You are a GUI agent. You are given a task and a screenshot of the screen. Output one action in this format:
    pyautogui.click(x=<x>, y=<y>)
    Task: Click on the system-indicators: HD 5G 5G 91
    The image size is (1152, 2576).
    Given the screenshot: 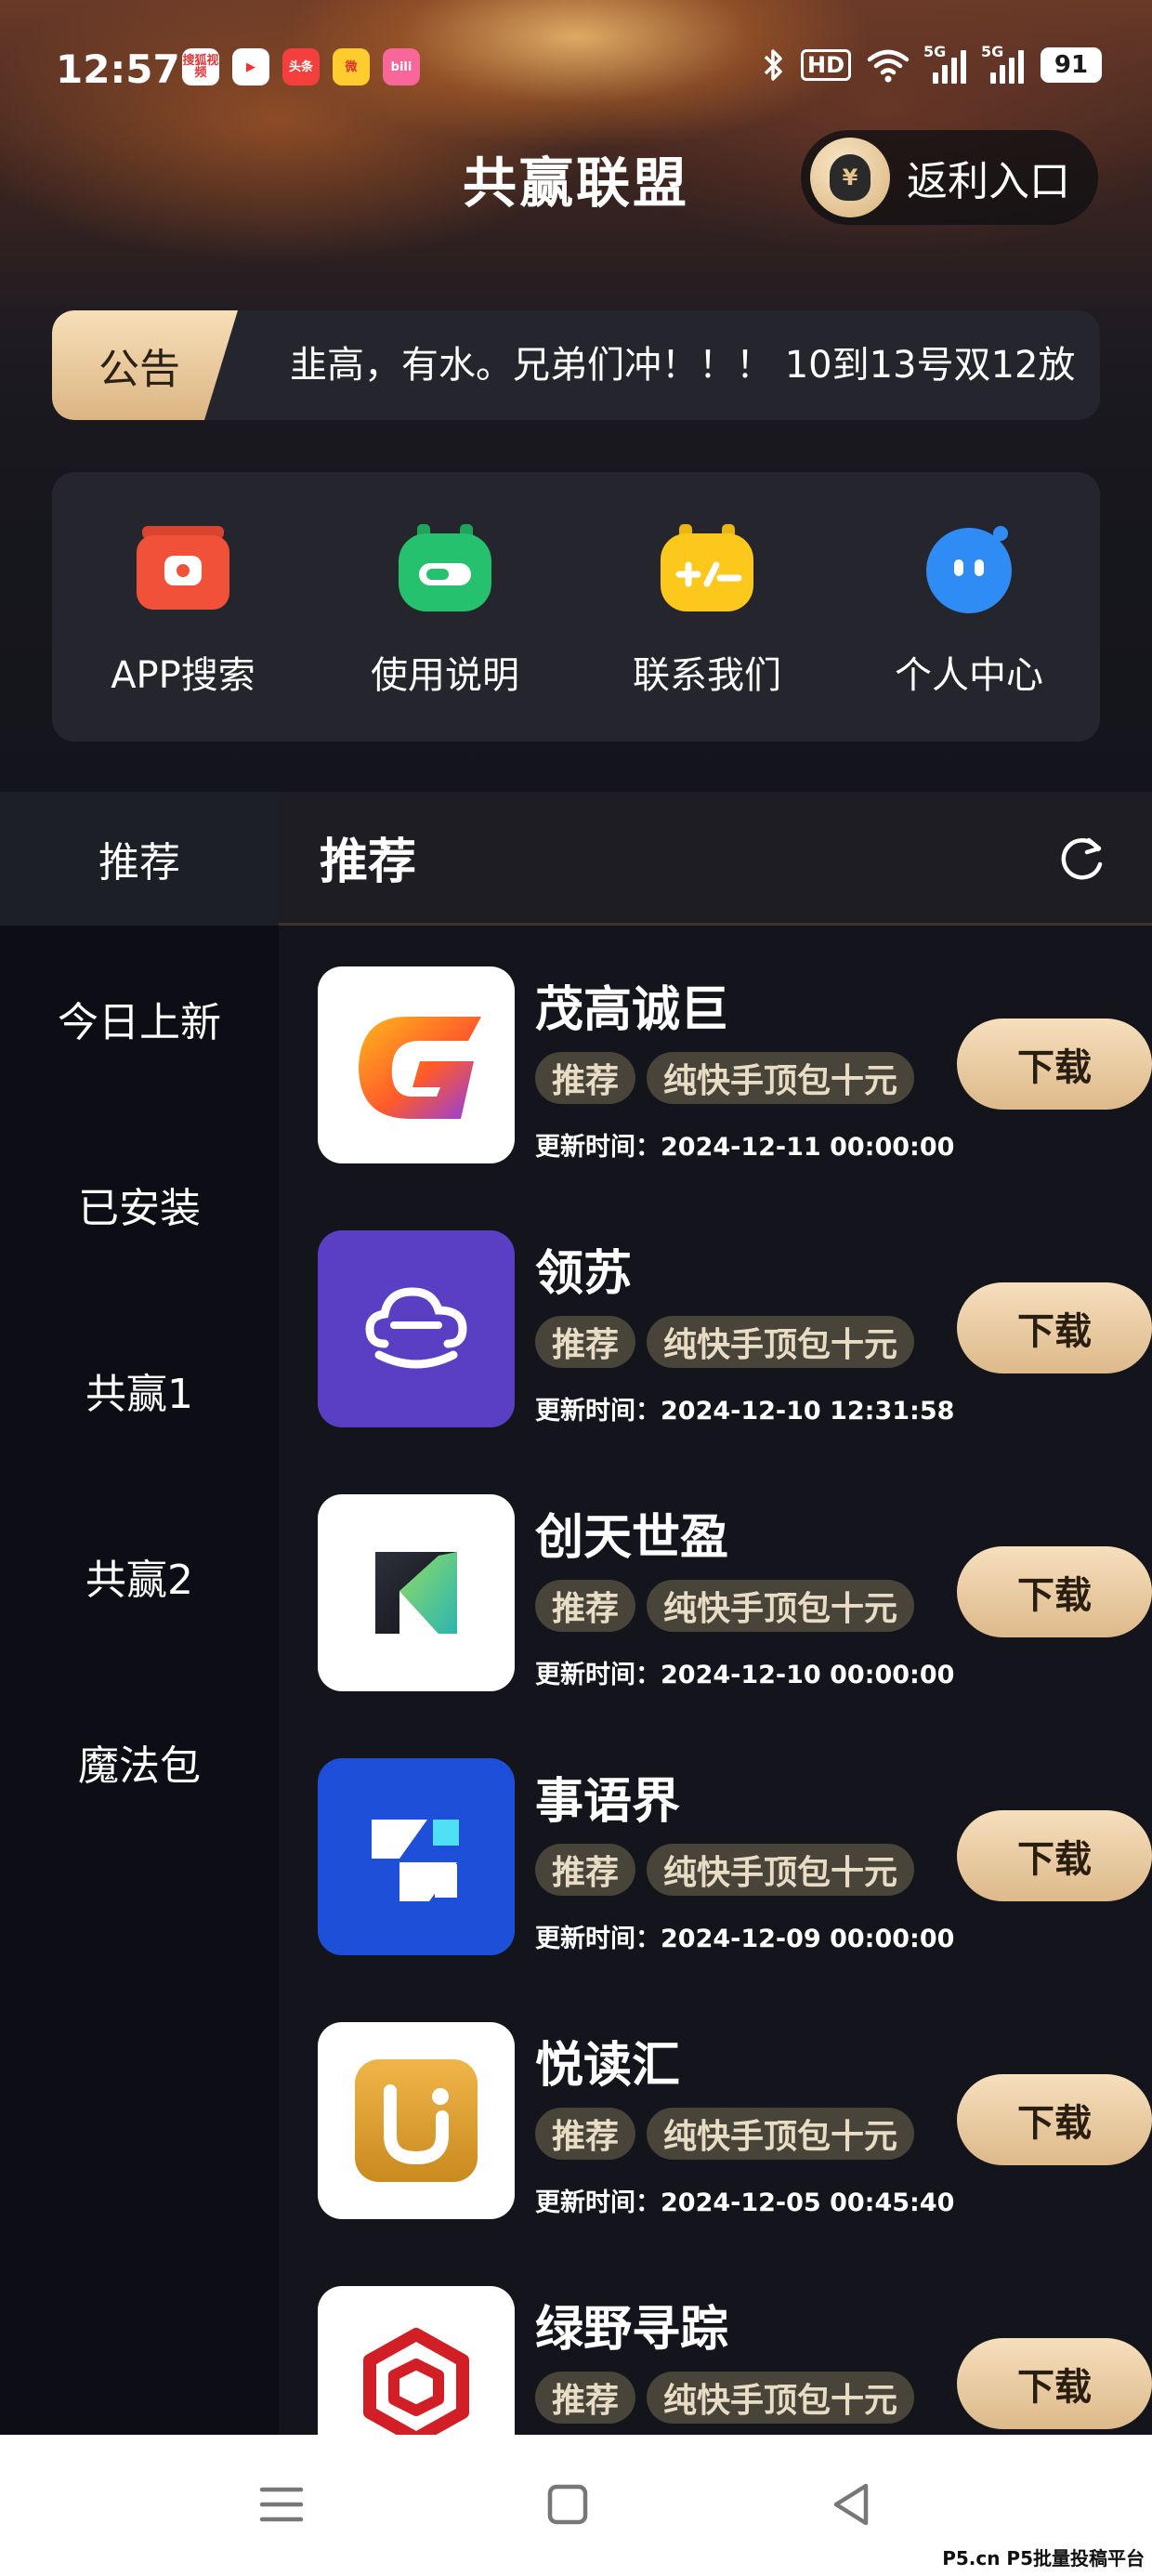 What is the action you would take?
    pyautogui.click(x=932, y=63)
    